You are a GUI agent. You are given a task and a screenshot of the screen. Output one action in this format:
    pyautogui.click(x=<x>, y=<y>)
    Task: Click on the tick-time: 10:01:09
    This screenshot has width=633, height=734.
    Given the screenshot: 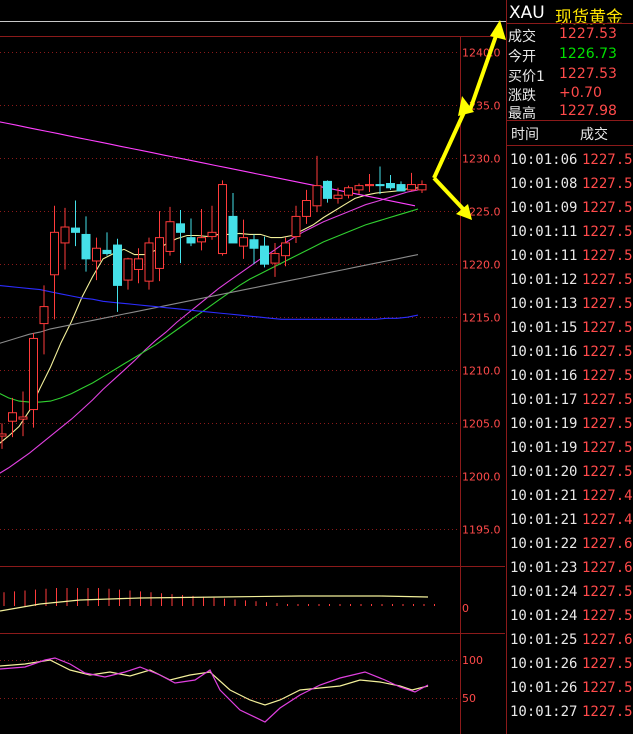 What is the action you would take?
    pyautogui.click(x=544, y=208)
    